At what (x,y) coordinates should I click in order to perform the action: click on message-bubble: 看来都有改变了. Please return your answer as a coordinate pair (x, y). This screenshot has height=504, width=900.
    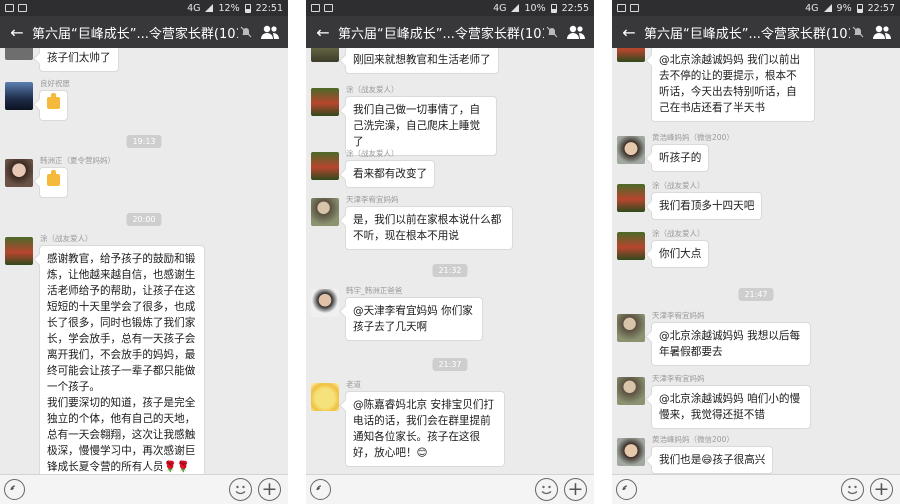
    Looking at the image, I should click on (390, 174).